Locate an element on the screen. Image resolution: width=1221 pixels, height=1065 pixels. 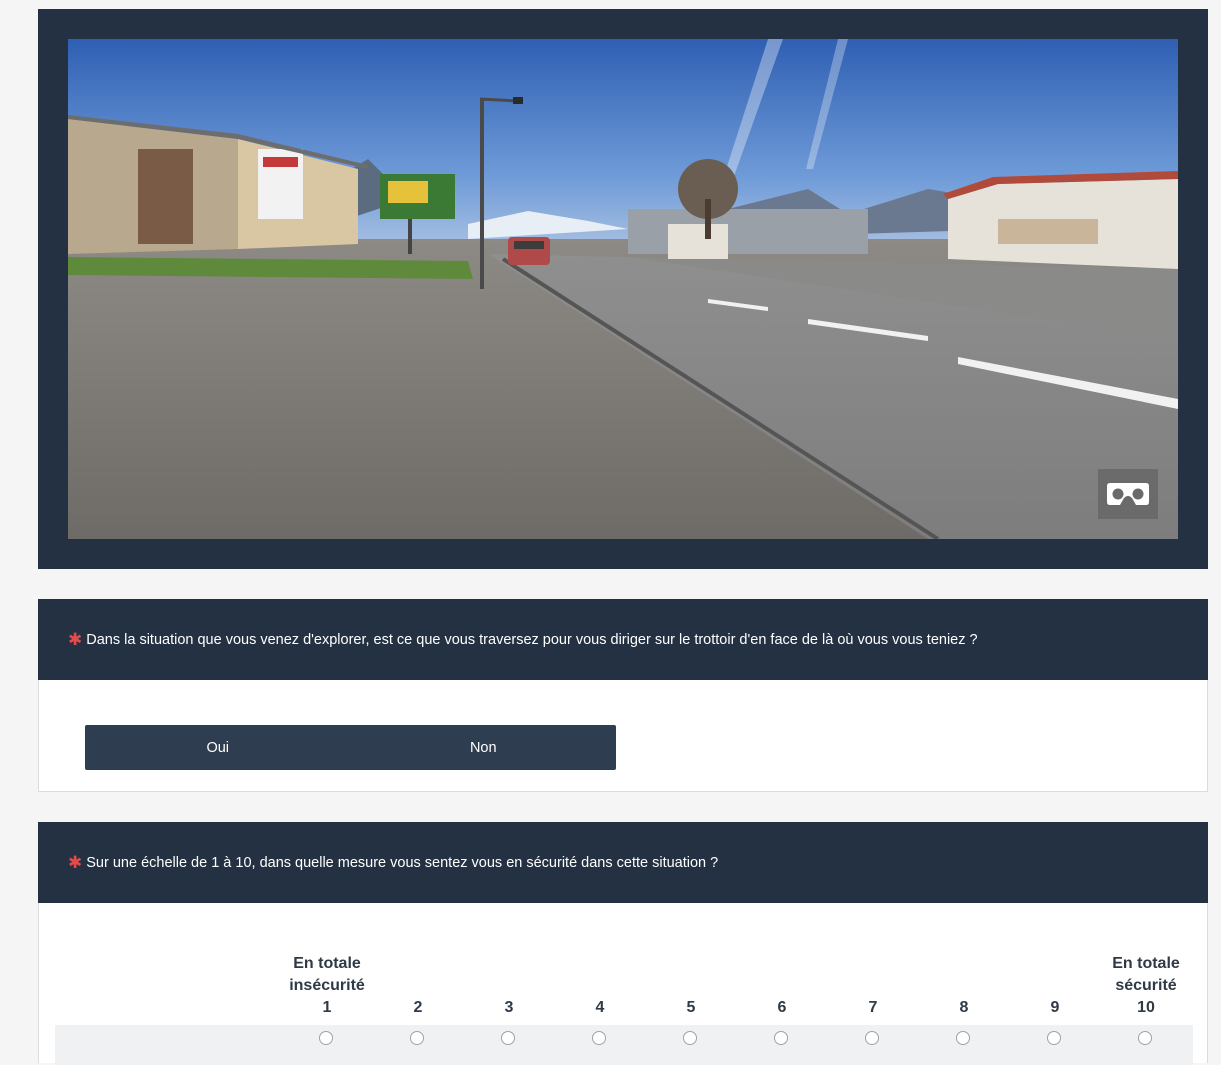
scale-column-1: En totale insécurité 1 is located at coordinates (327, 986).